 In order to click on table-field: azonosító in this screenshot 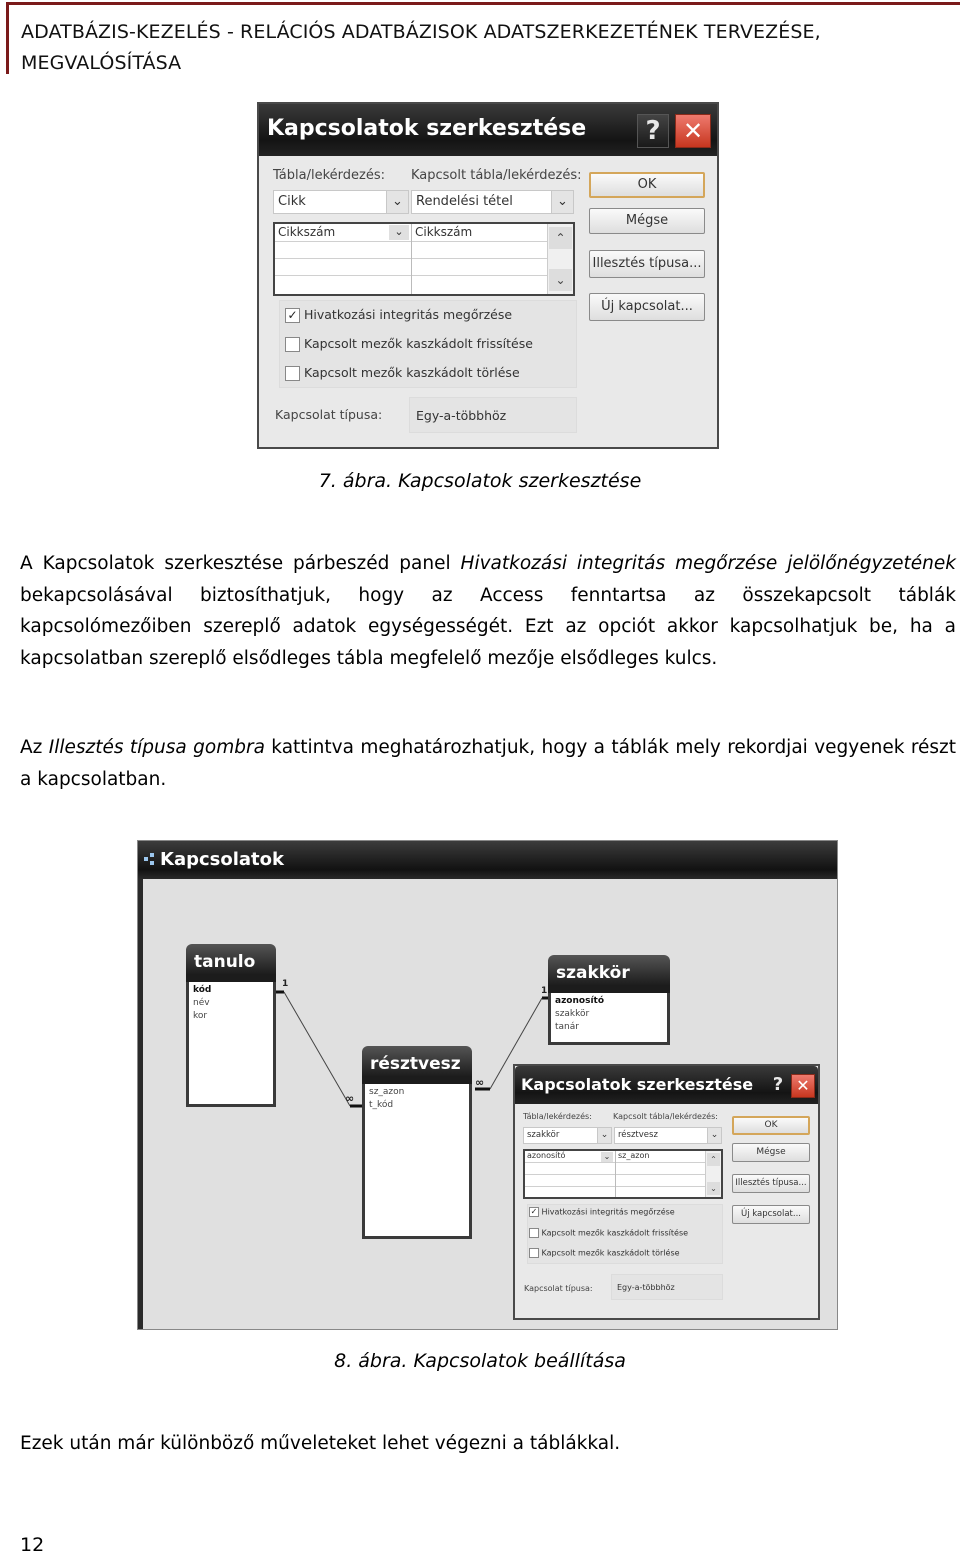, I will do `click(579, 1001)`.